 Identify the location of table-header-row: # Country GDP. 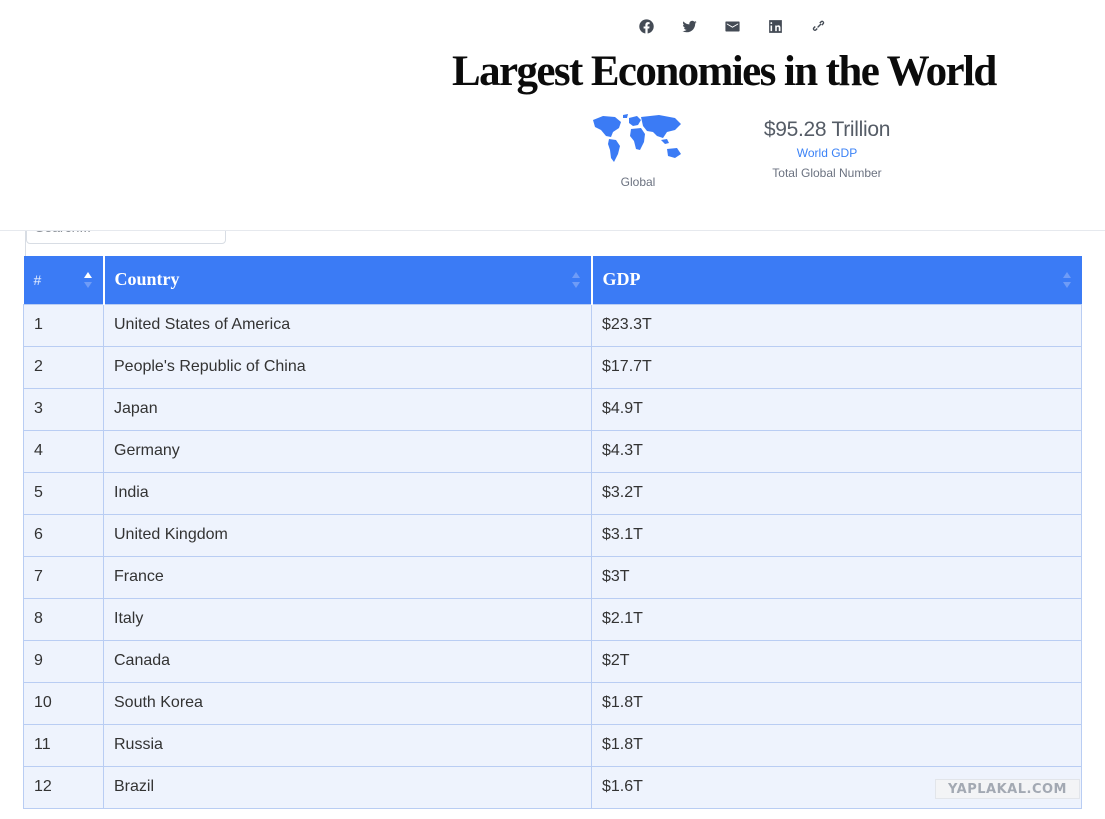
(552, 280).